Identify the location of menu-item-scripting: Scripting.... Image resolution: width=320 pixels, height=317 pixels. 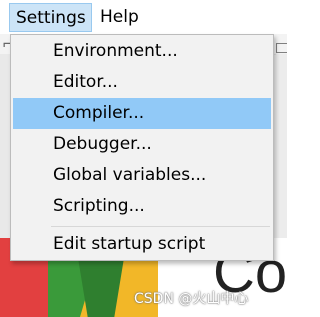
(142, 206).